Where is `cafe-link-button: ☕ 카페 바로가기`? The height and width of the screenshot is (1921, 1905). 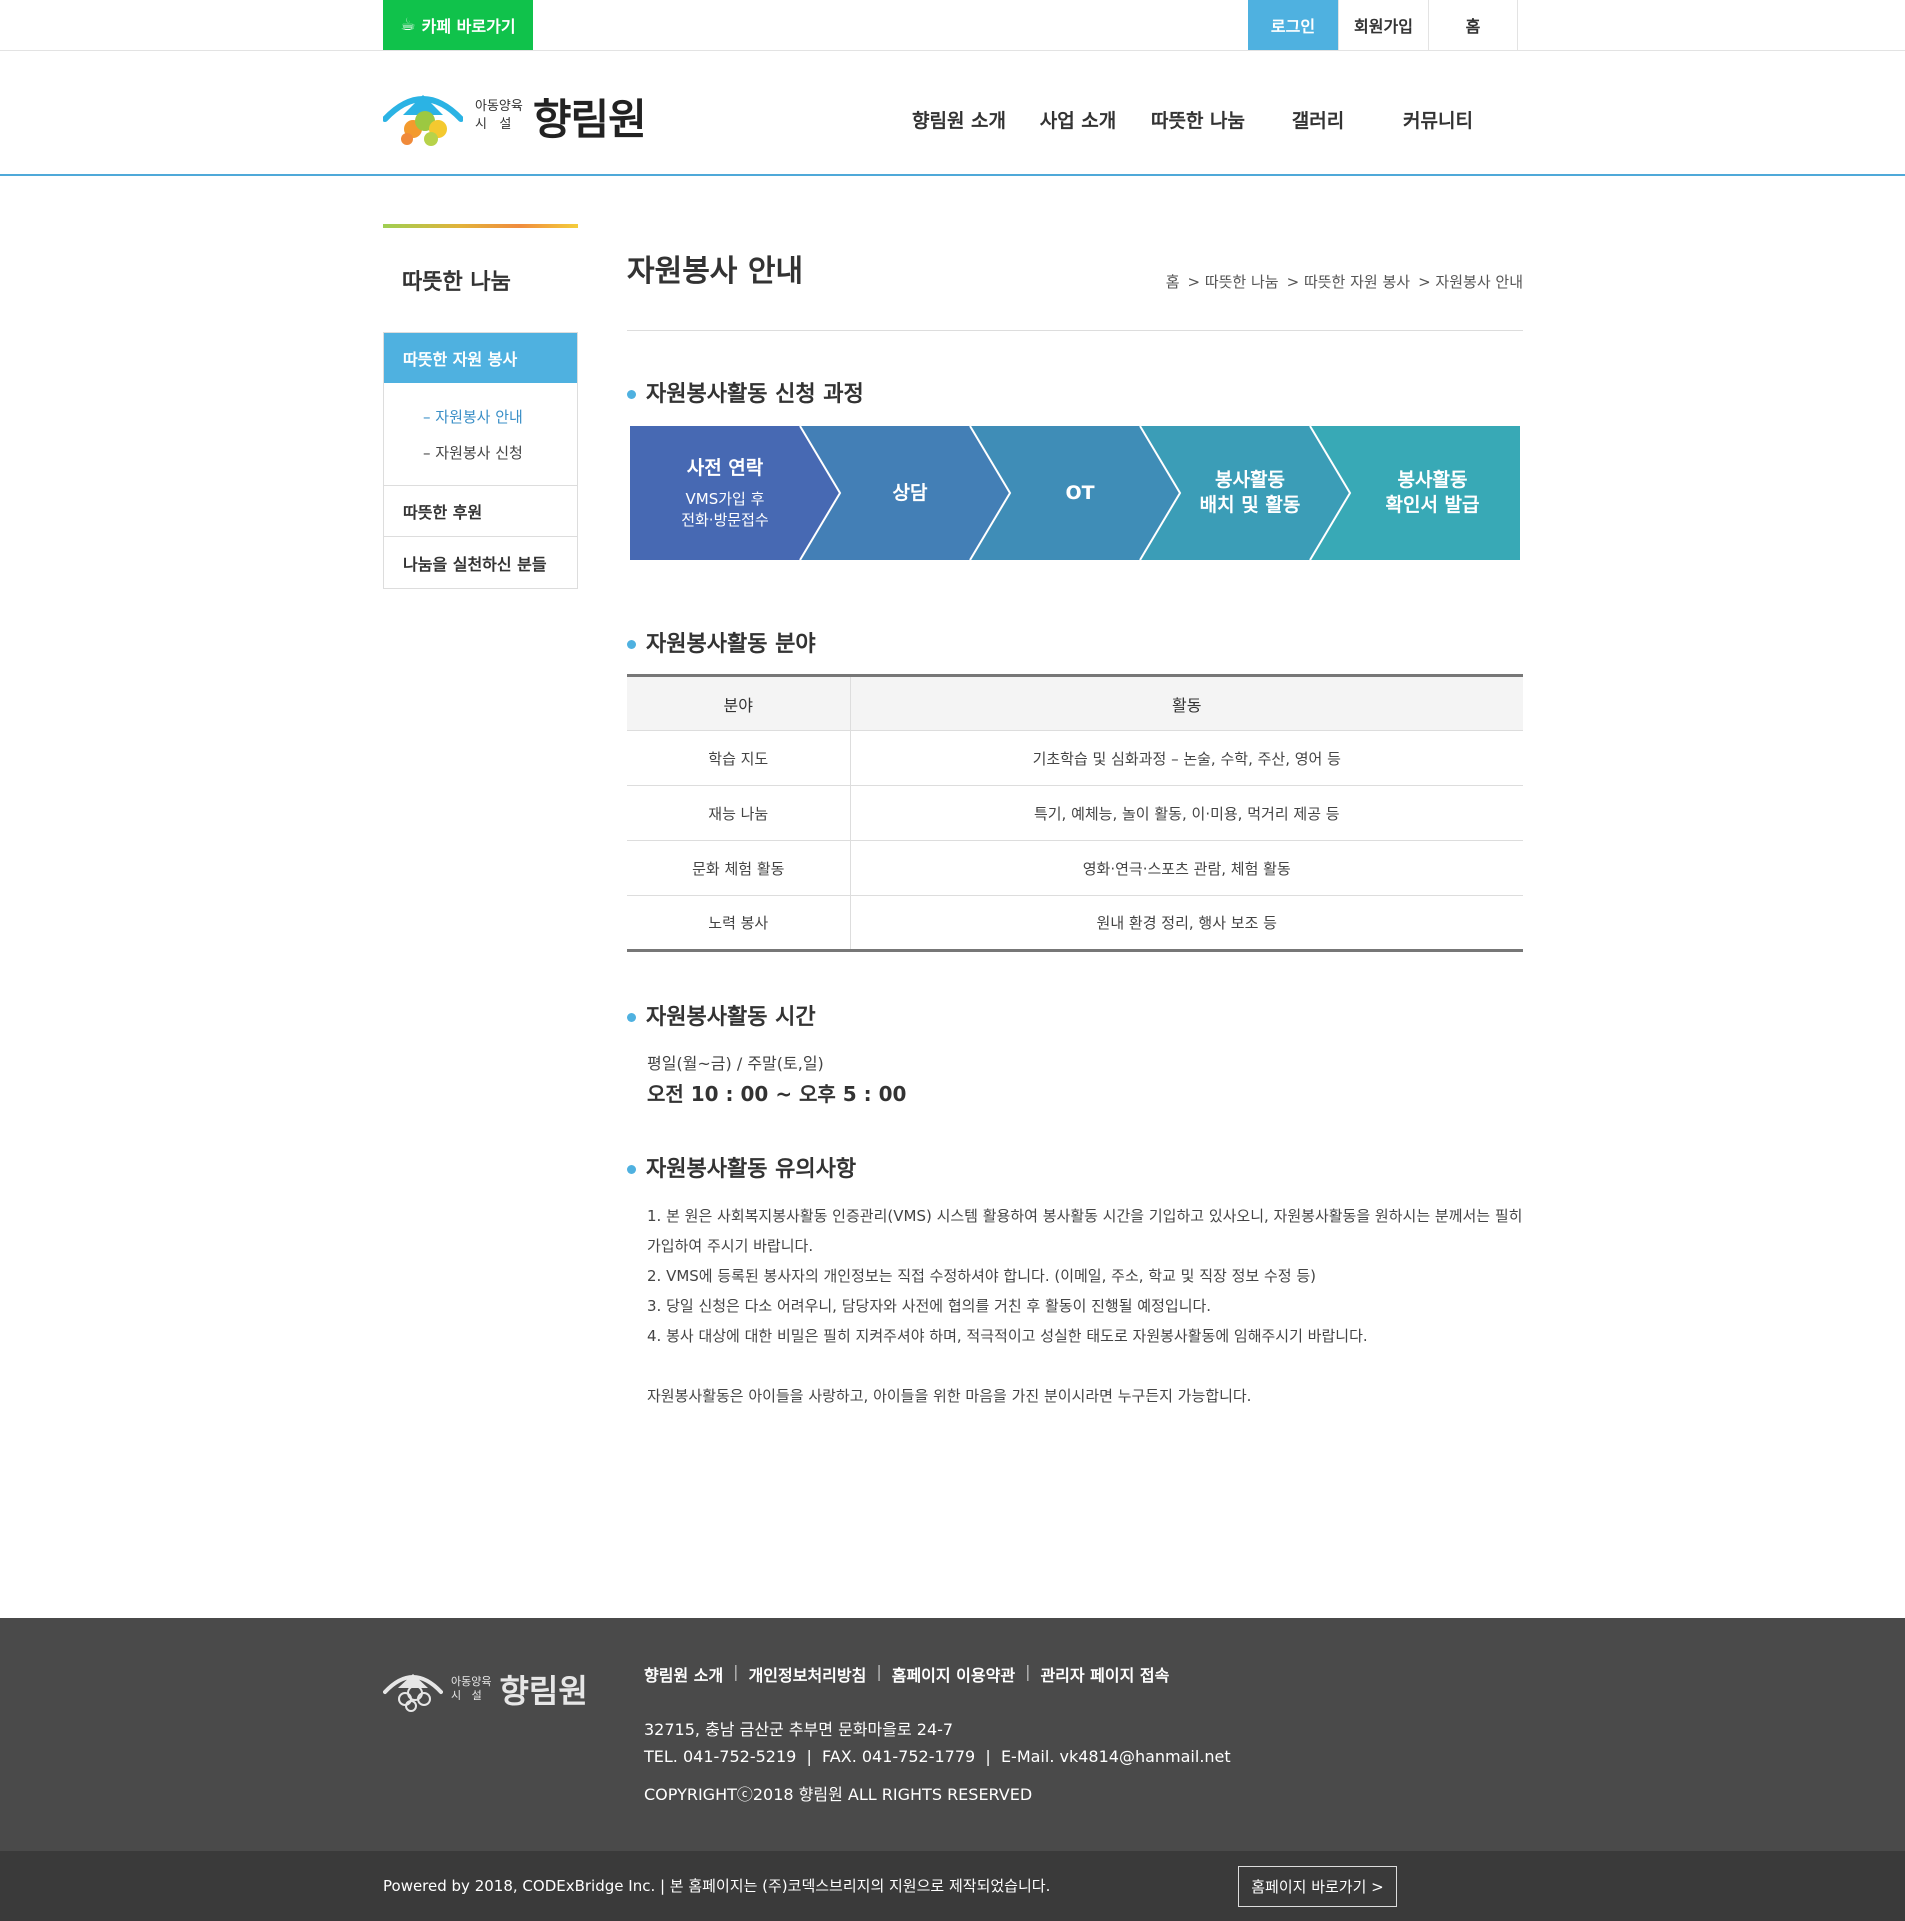 cafe-link-button: ☕ 카페 바로가기 is located at coordinates (458, 25).